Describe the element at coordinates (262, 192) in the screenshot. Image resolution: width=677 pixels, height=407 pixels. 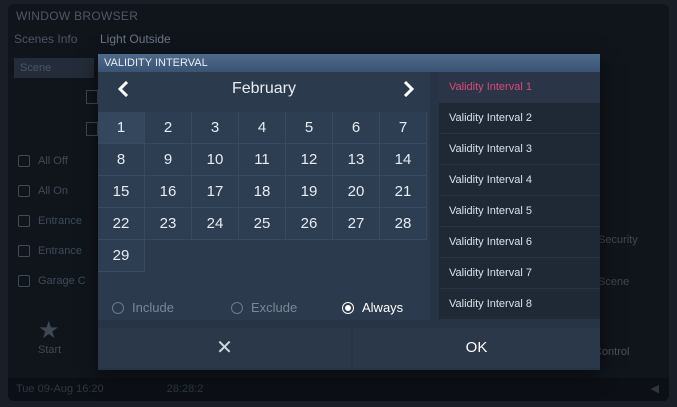
I see `calendar-day: 18` at that location.